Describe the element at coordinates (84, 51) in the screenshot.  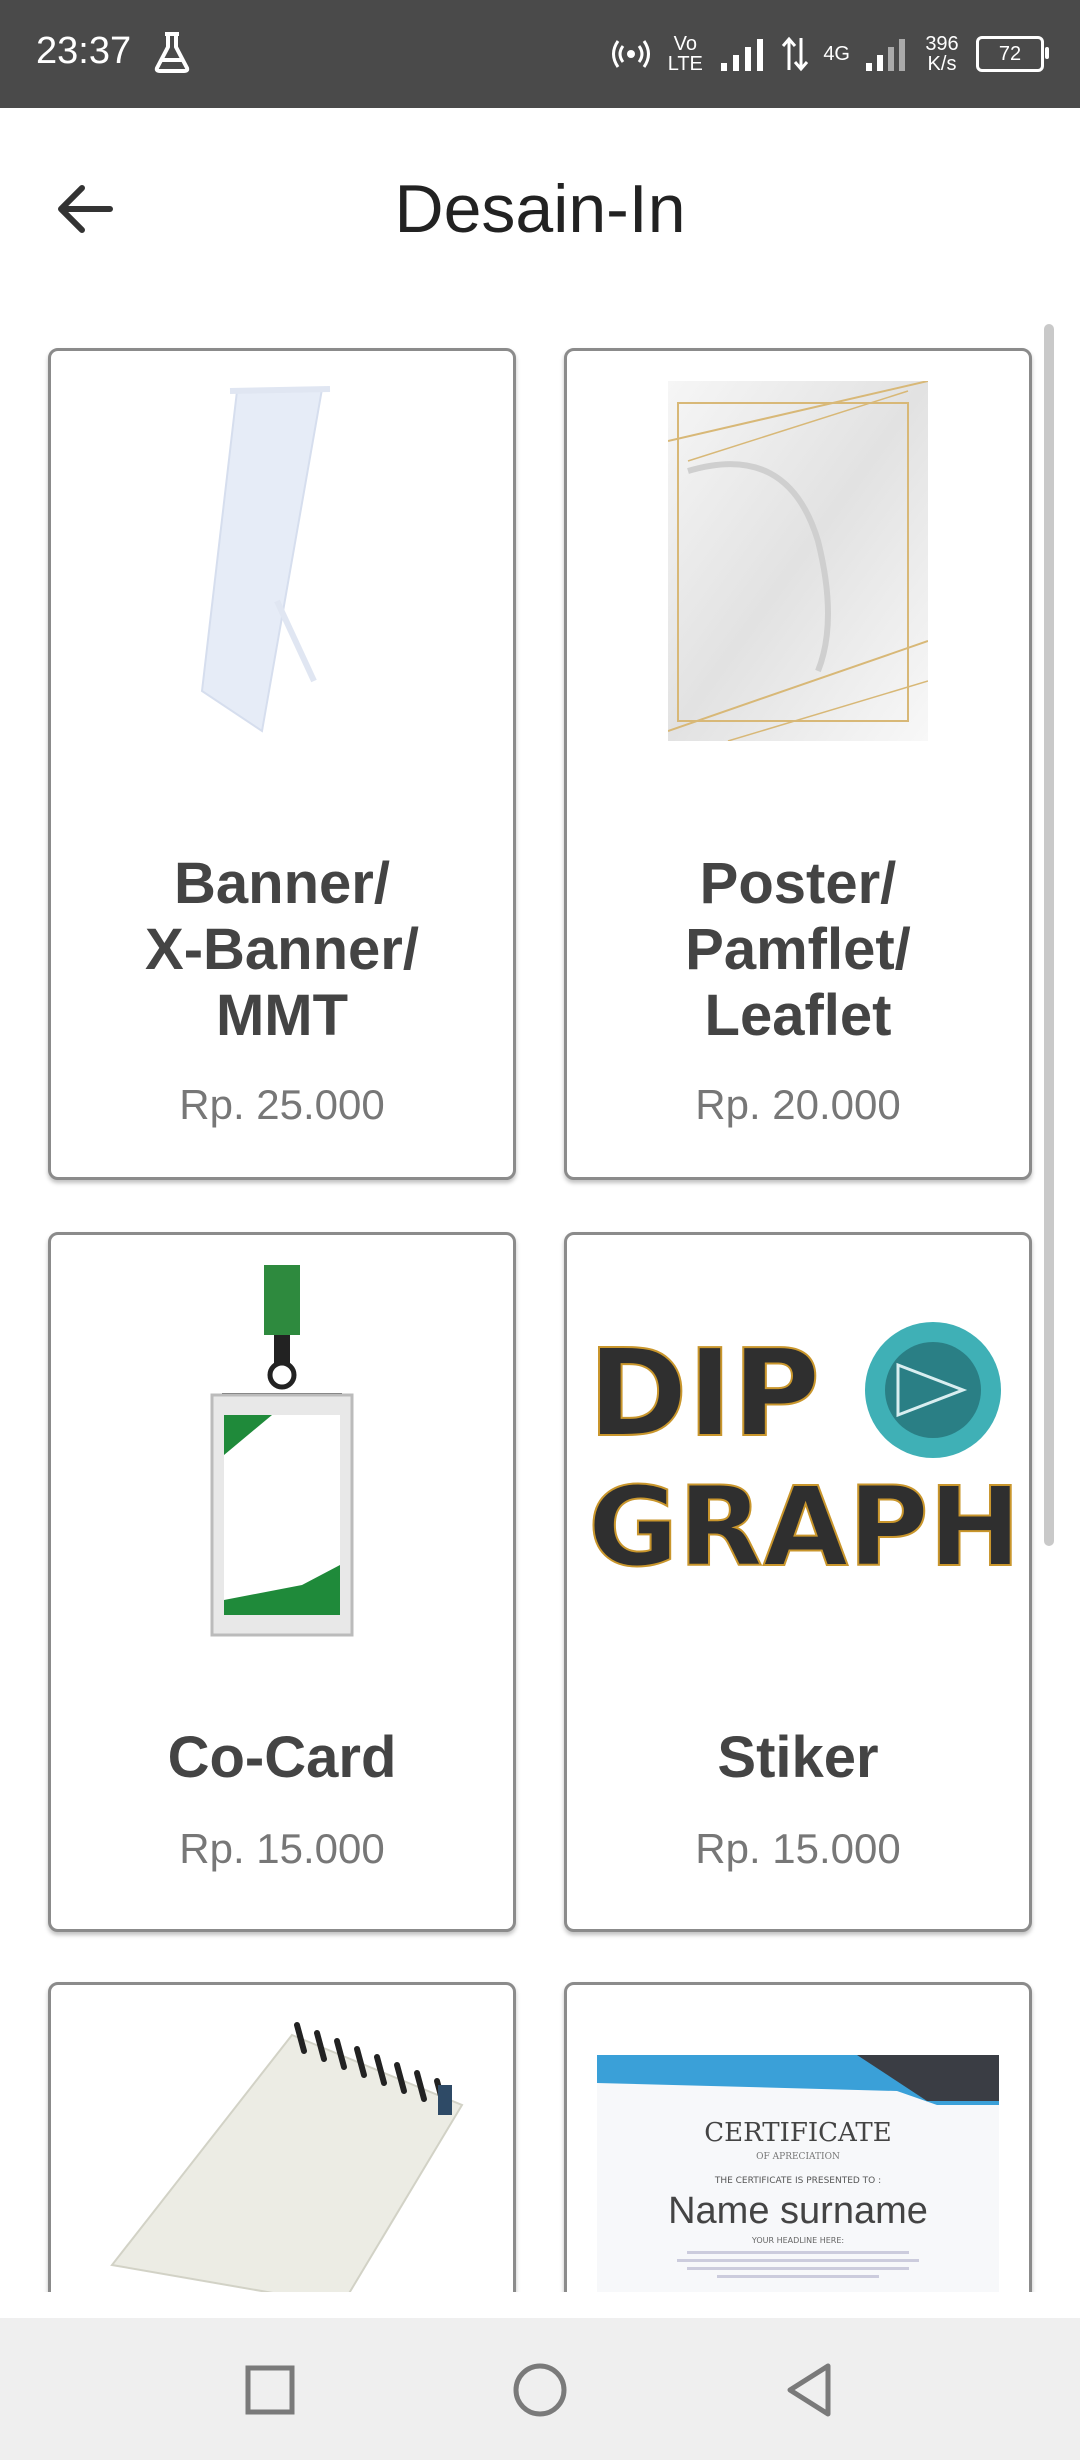
I see `status-time: 23:37` at that location.